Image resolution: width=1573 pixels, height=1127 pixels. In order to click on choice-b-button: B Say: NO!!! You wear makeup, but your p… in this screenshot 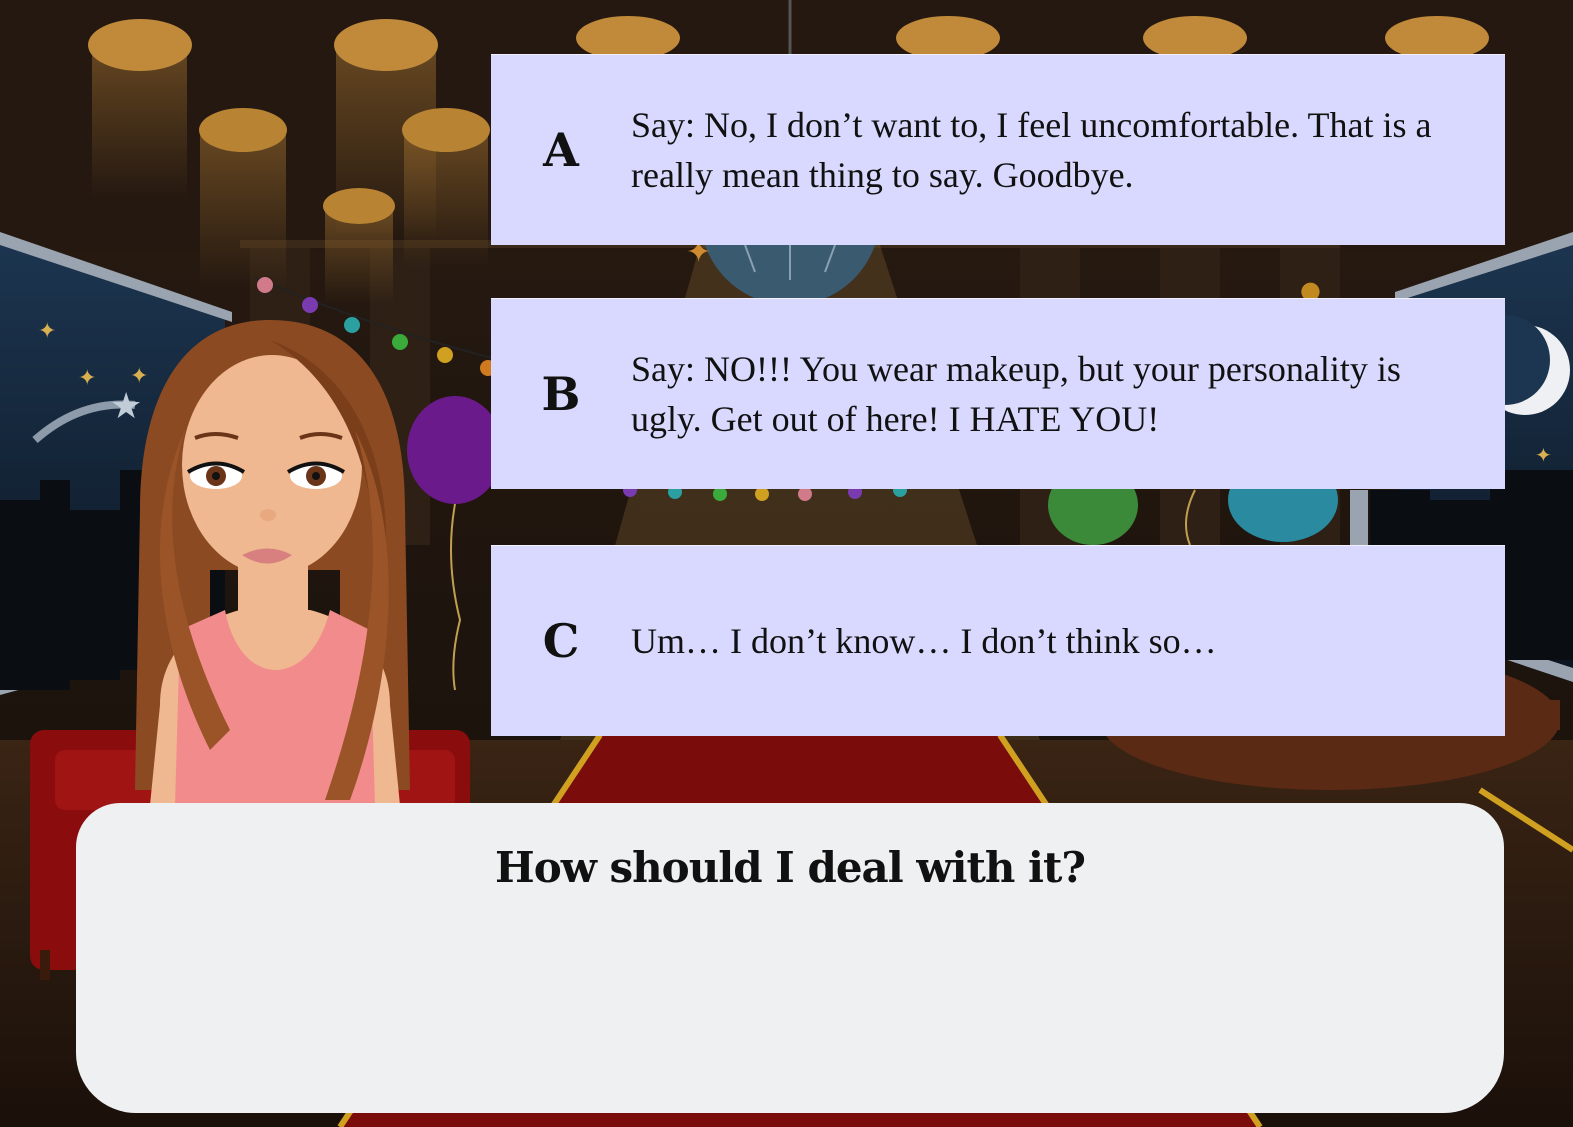, I will do `click(998, 393)`.